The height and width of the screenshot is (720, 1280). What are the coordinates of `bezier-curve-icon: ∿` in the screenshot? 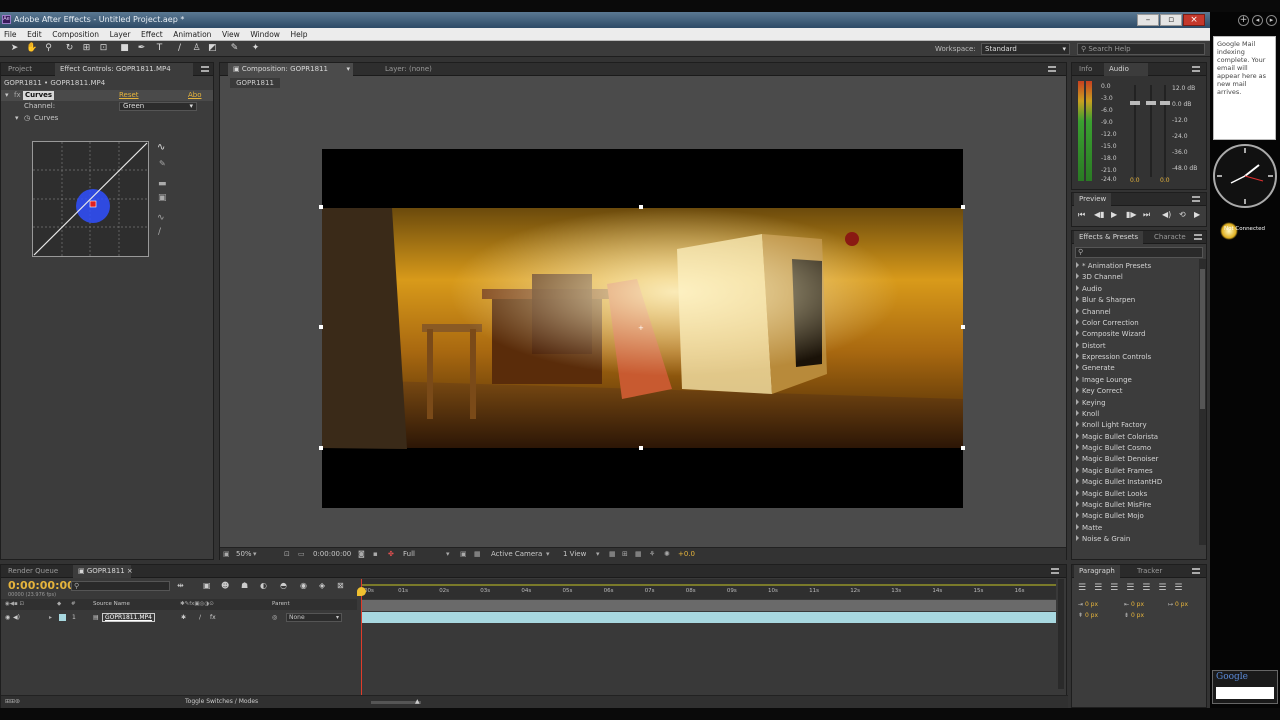 It's located at (161, 147).